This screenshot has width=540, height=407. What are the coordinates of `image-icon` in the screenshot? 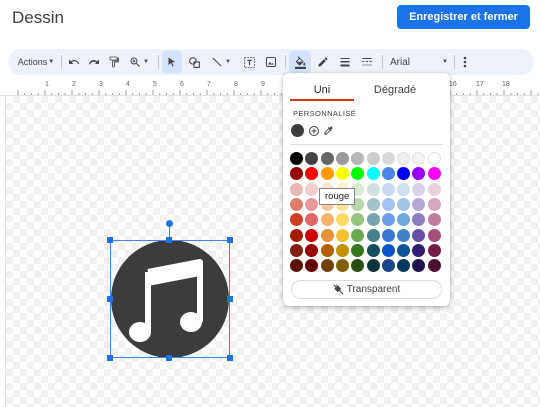 It's located at (271, 62).